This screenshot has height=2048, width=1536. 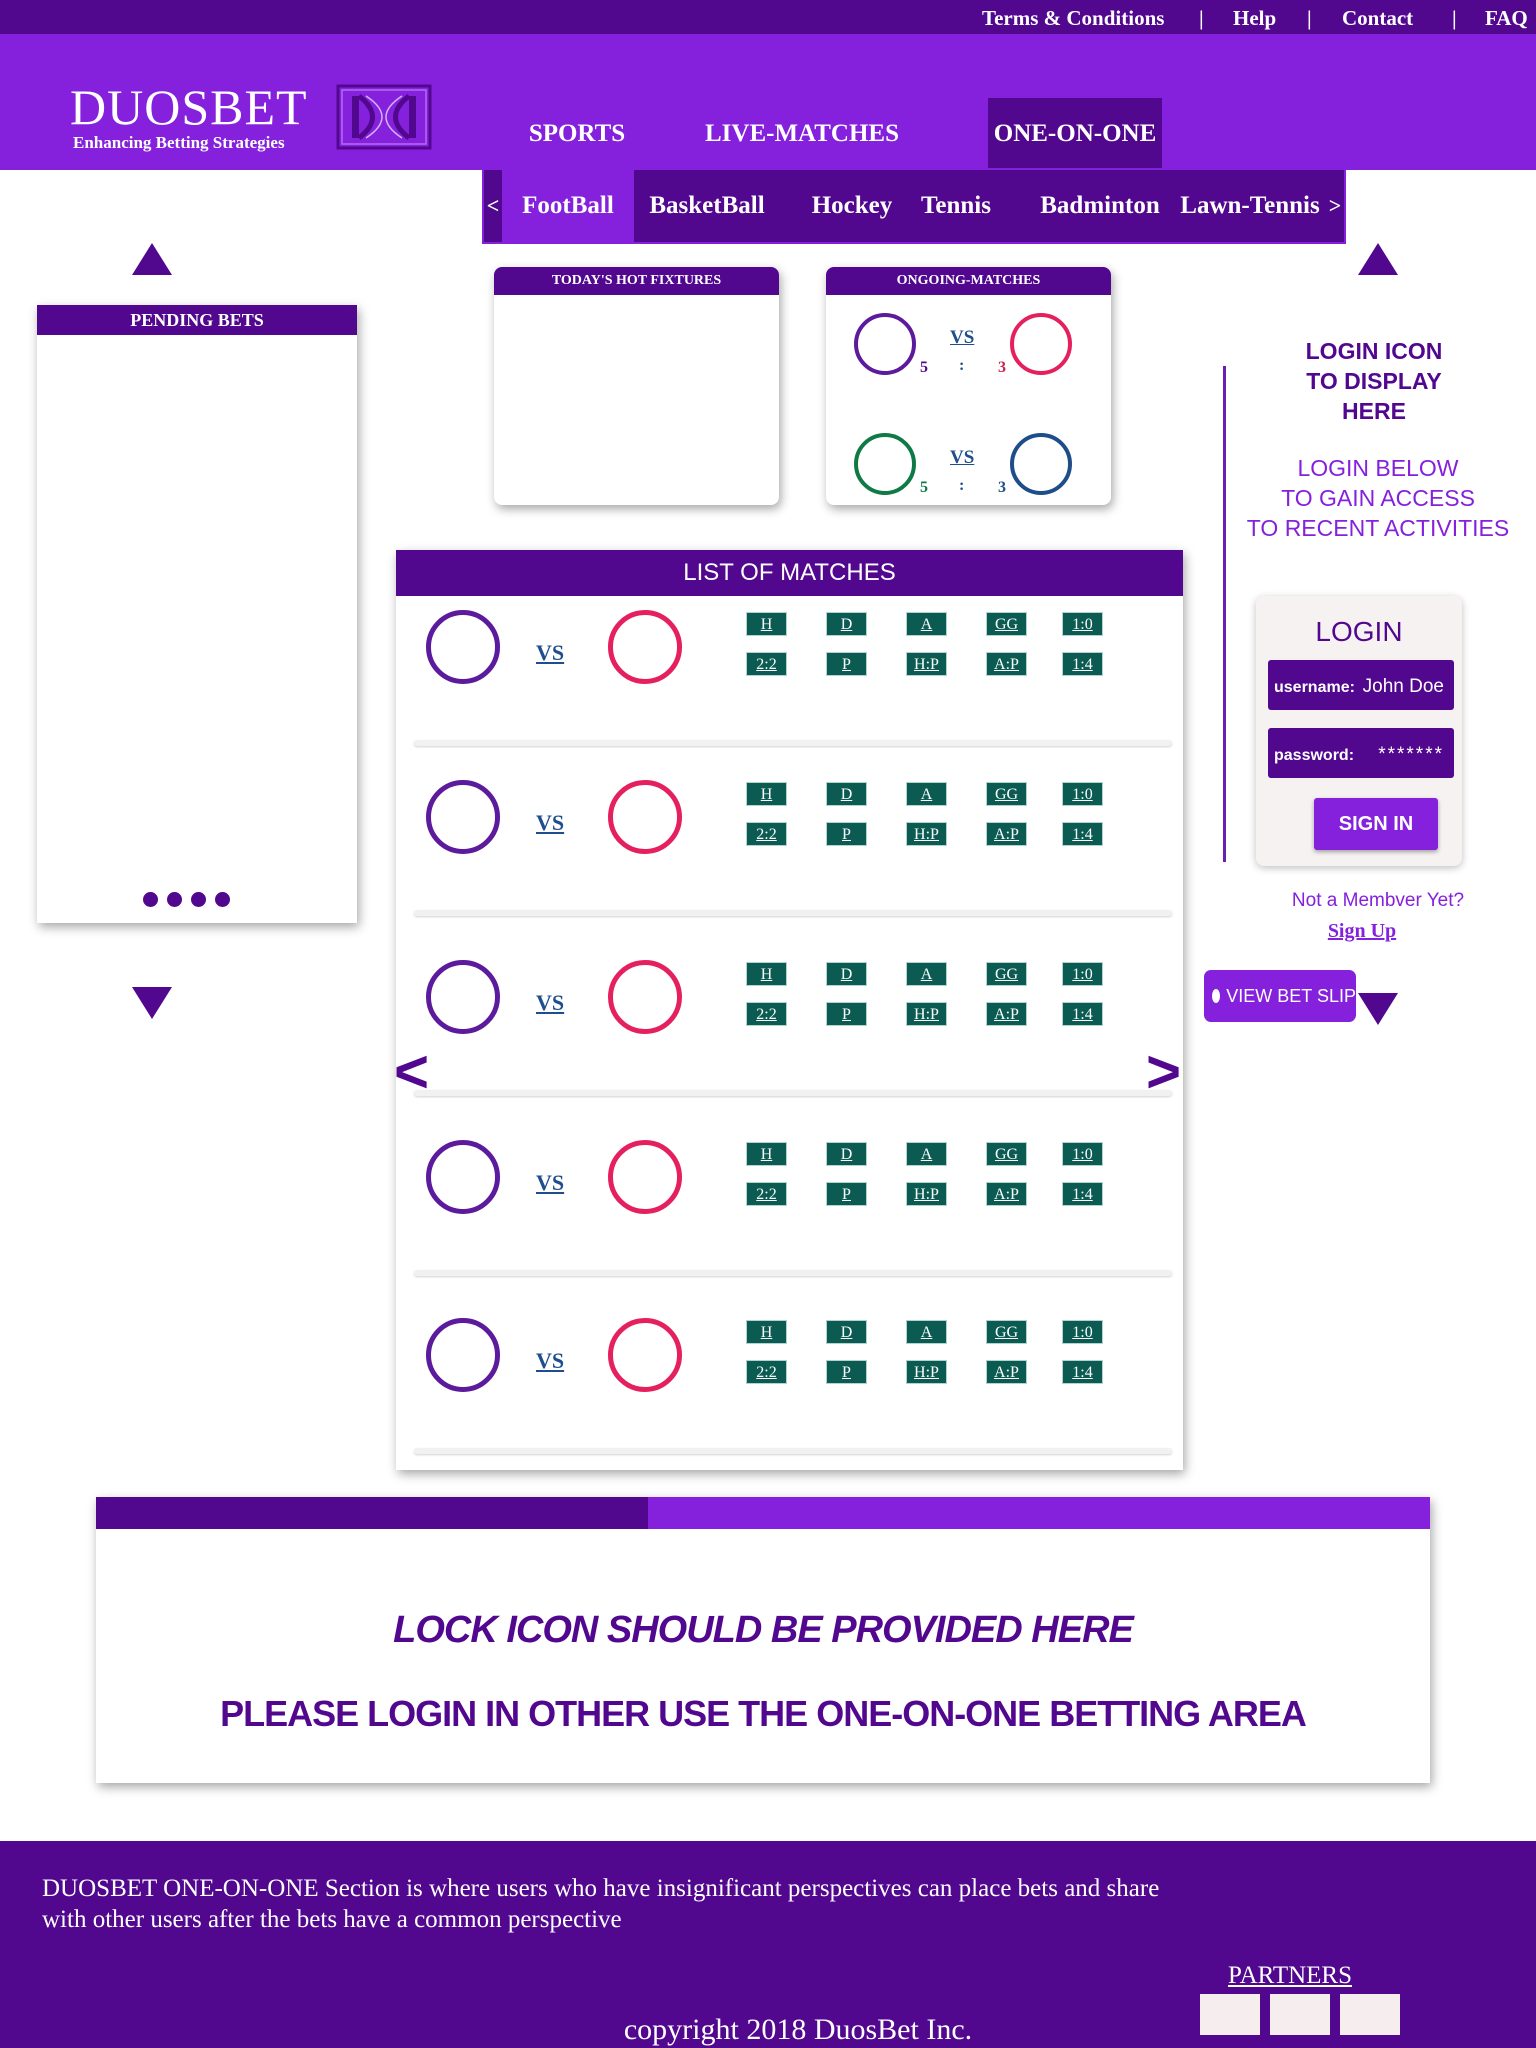 What do you see at coordinates (1335, 206) in the screenshot?
I see `sports-next-arrow: >` at bounding box center [1335, 206].